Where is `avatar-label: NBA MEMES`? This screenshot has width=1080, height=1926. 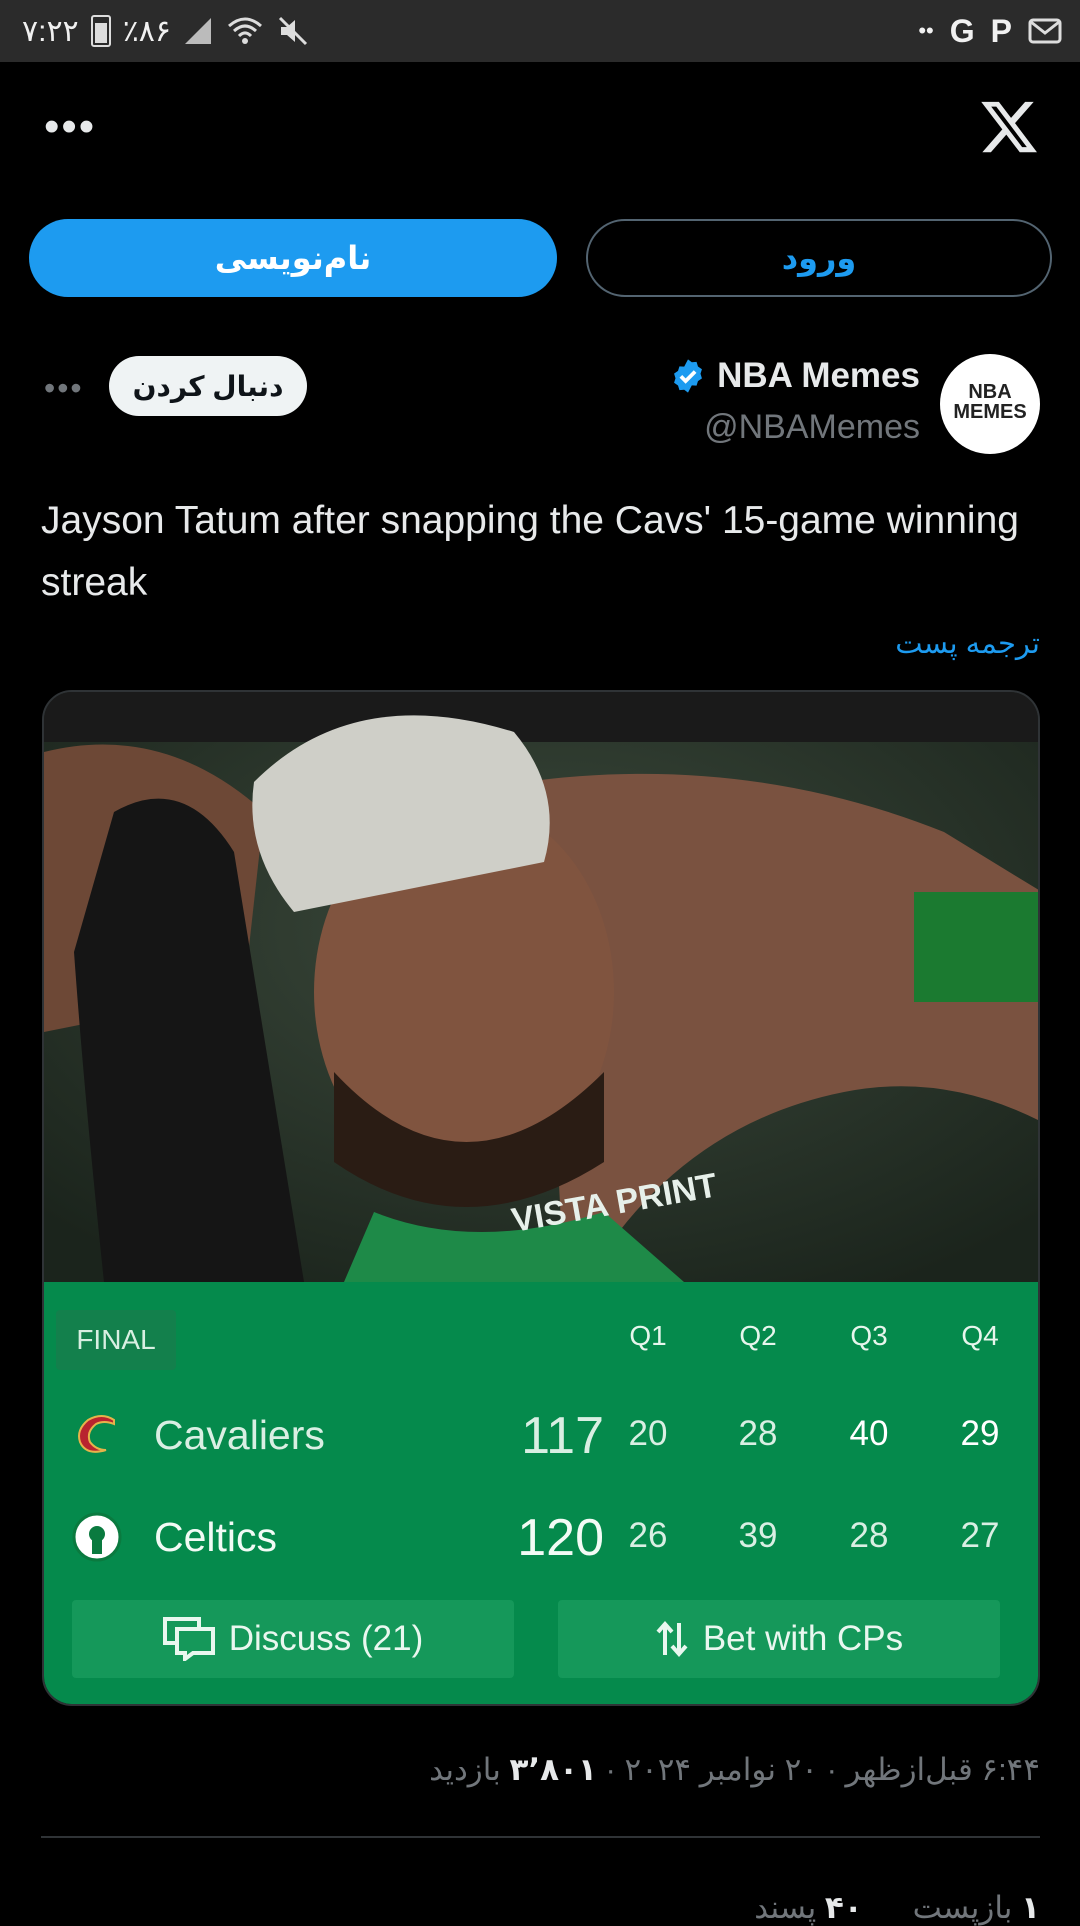 avatar-label: NBA MEMES is located at coordinates (990, 402).